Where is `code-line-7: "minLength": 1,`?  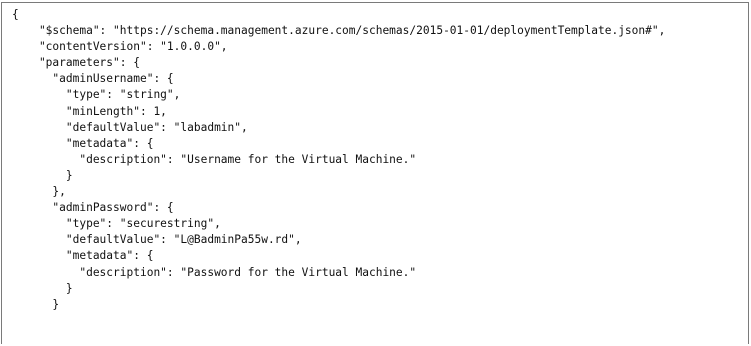 code-line-7: "minLength": 1, is located at coordinates (89, 111).